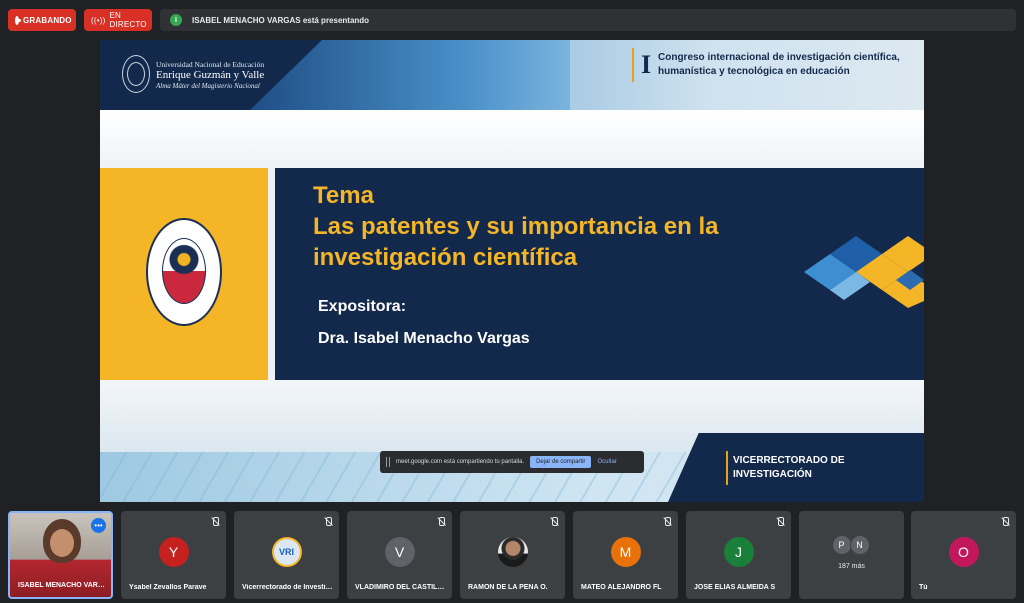 The width and height of the screenshot is (1024, 603). What do you see at coordinates (18, 20) in the screenshot?
I see `record-icon` at bounding box center [18, 20].